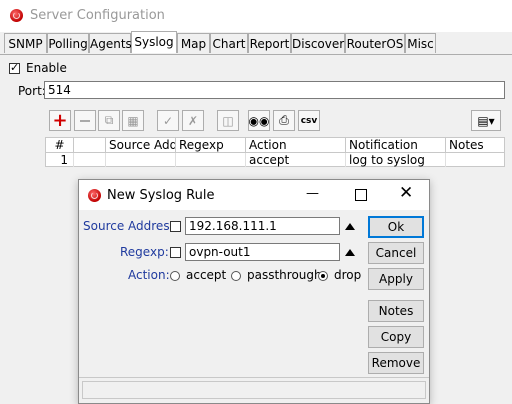 The height and width of the screenshot is (404, 512). What do you see at coordinates (475, 145) in the screenshot?
I see `column-header-notes: Notes` at bounding box center [475, 145].